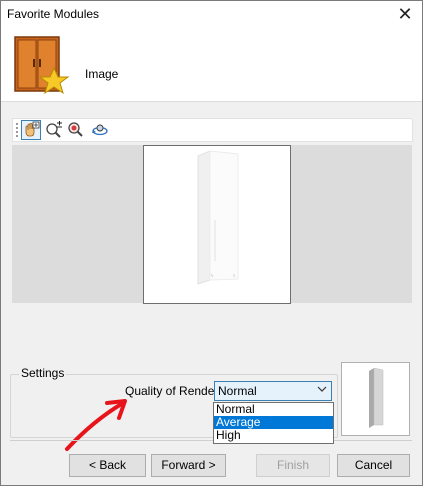 The image size is (423, 486). I want to click on module-type-label: Image, so click(102, 74).